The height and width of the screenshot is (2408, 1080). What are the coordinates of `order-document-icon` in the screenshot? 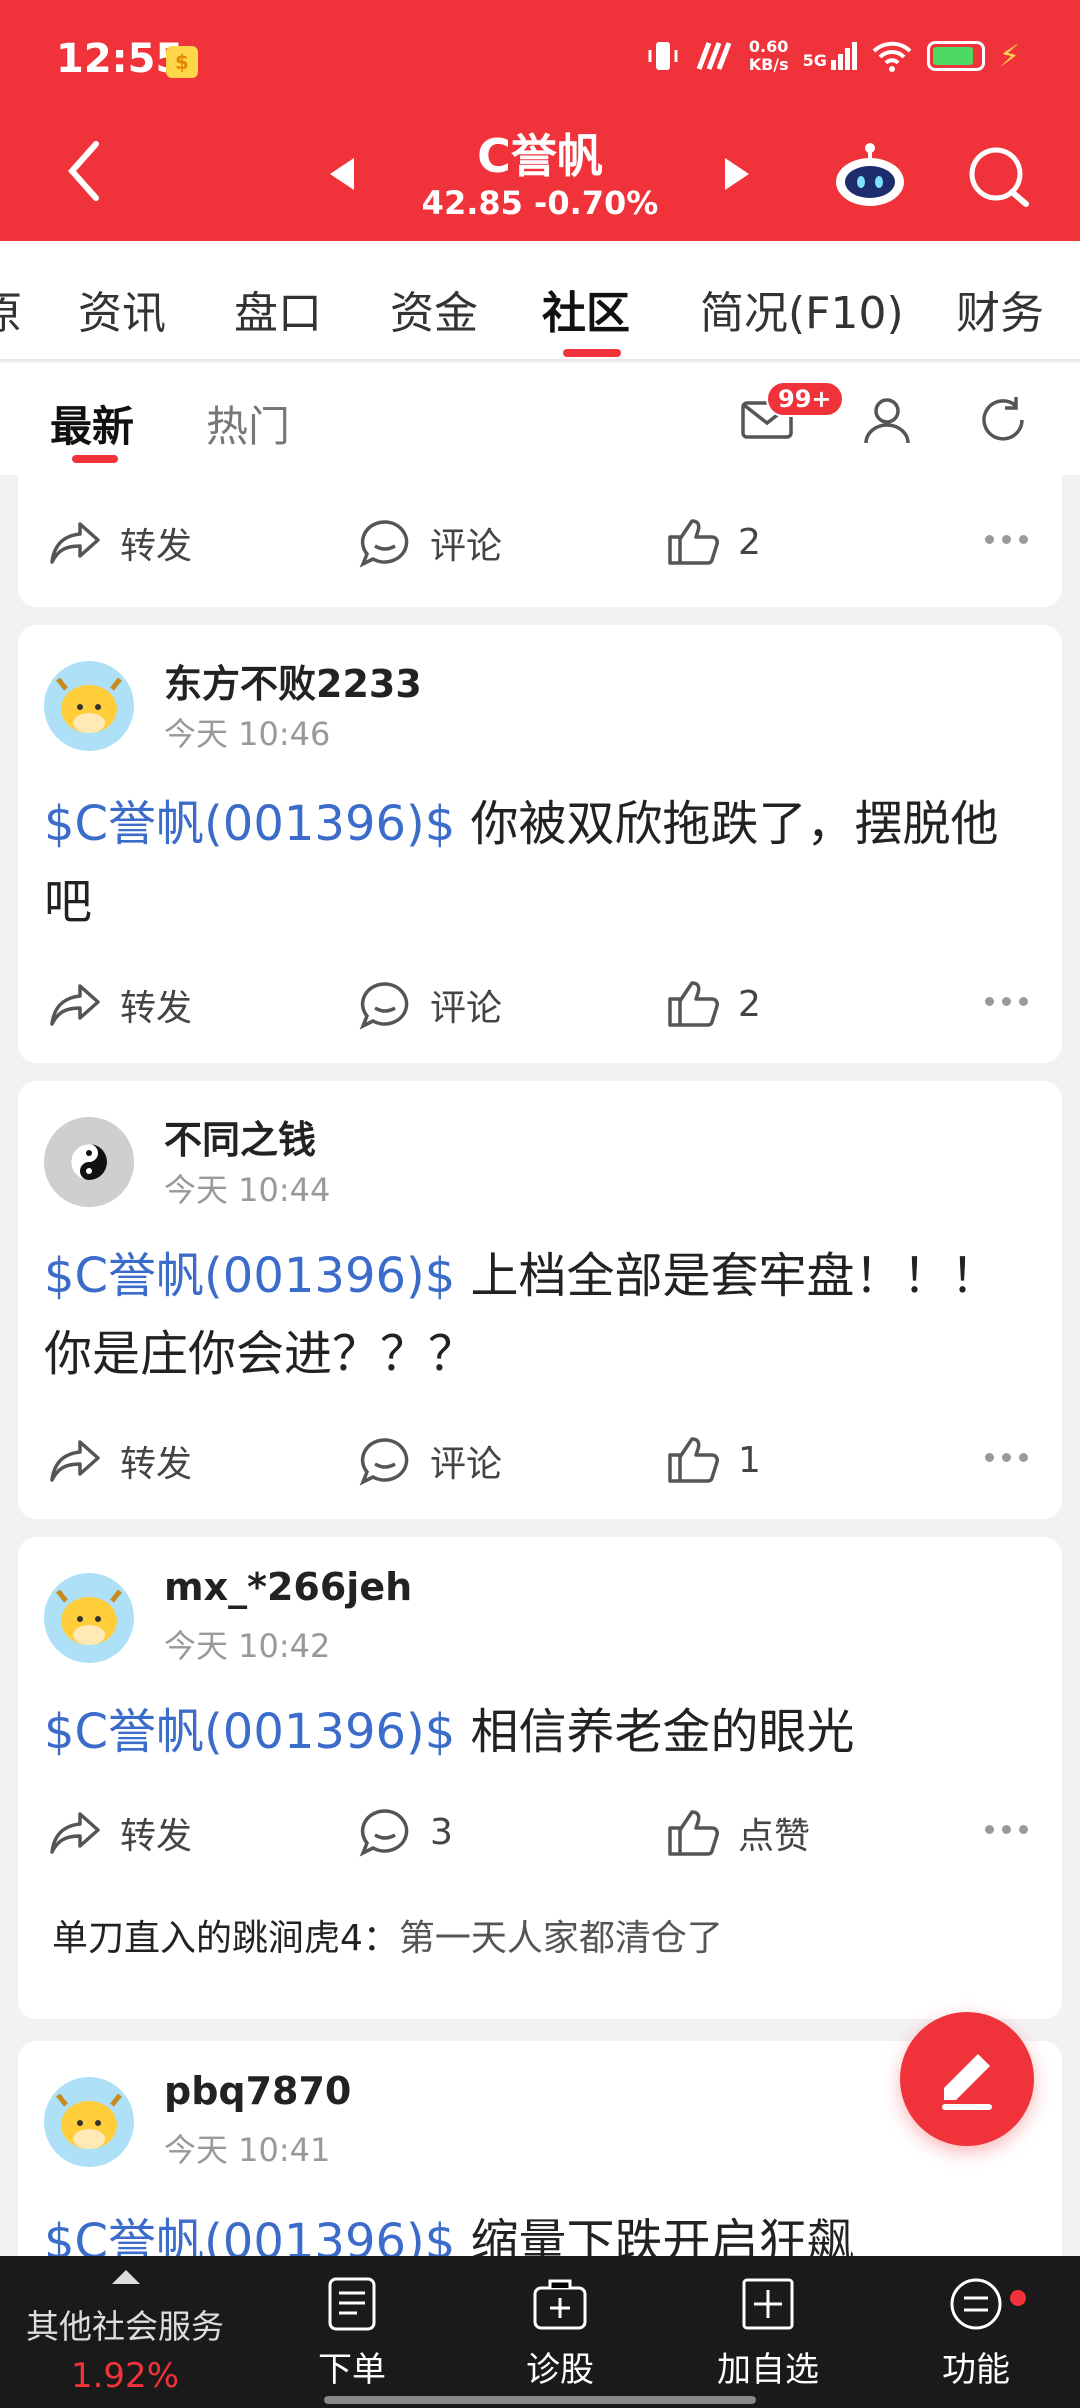 It's located at (352, 2304).